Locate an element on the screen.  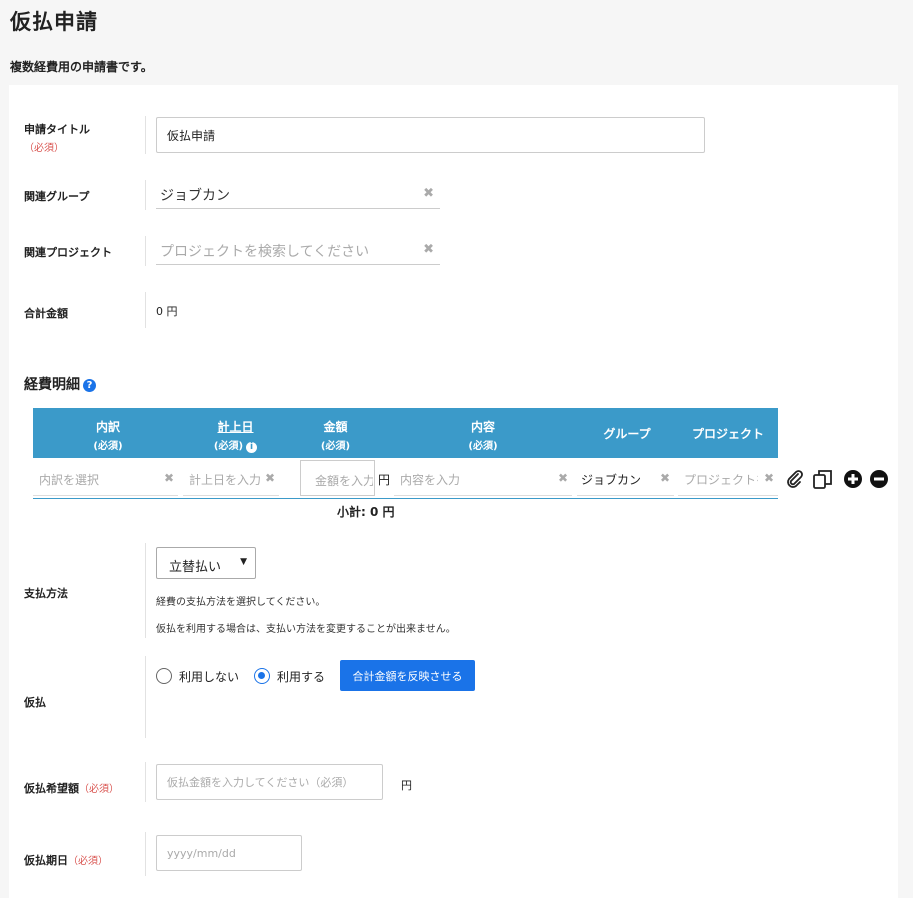
header-group: グループ is located at coordinates (627, 434).